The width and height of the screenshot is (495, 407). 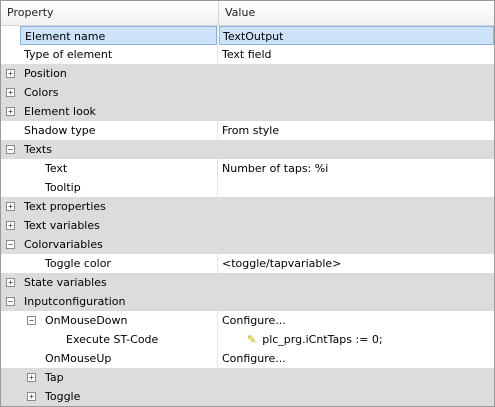 I want to click on row-inputconfiguration: − Inputconfiguration, so click(x=247, y=301).